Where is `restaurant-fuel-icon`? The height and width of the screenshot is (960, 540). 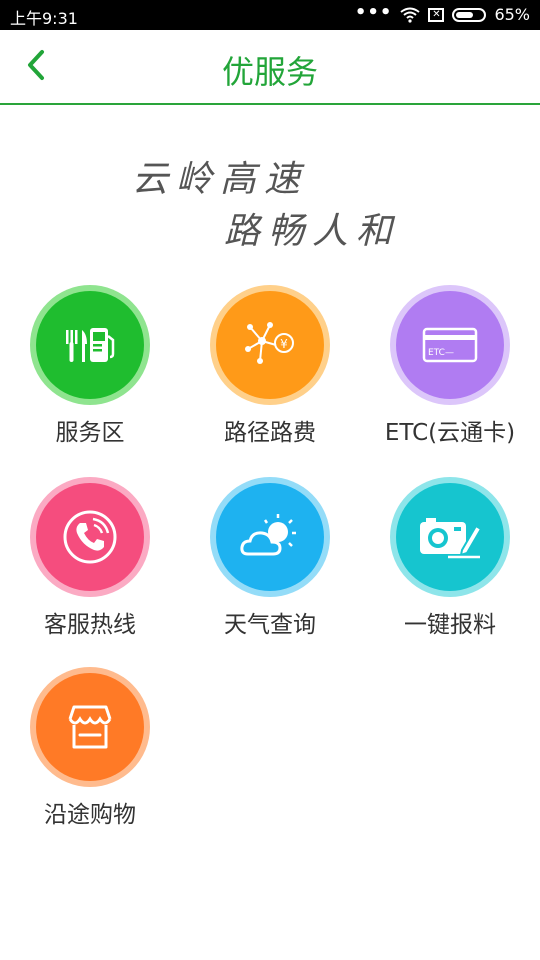 restaurant-fuel-icon is located at coordinates (90, 345).